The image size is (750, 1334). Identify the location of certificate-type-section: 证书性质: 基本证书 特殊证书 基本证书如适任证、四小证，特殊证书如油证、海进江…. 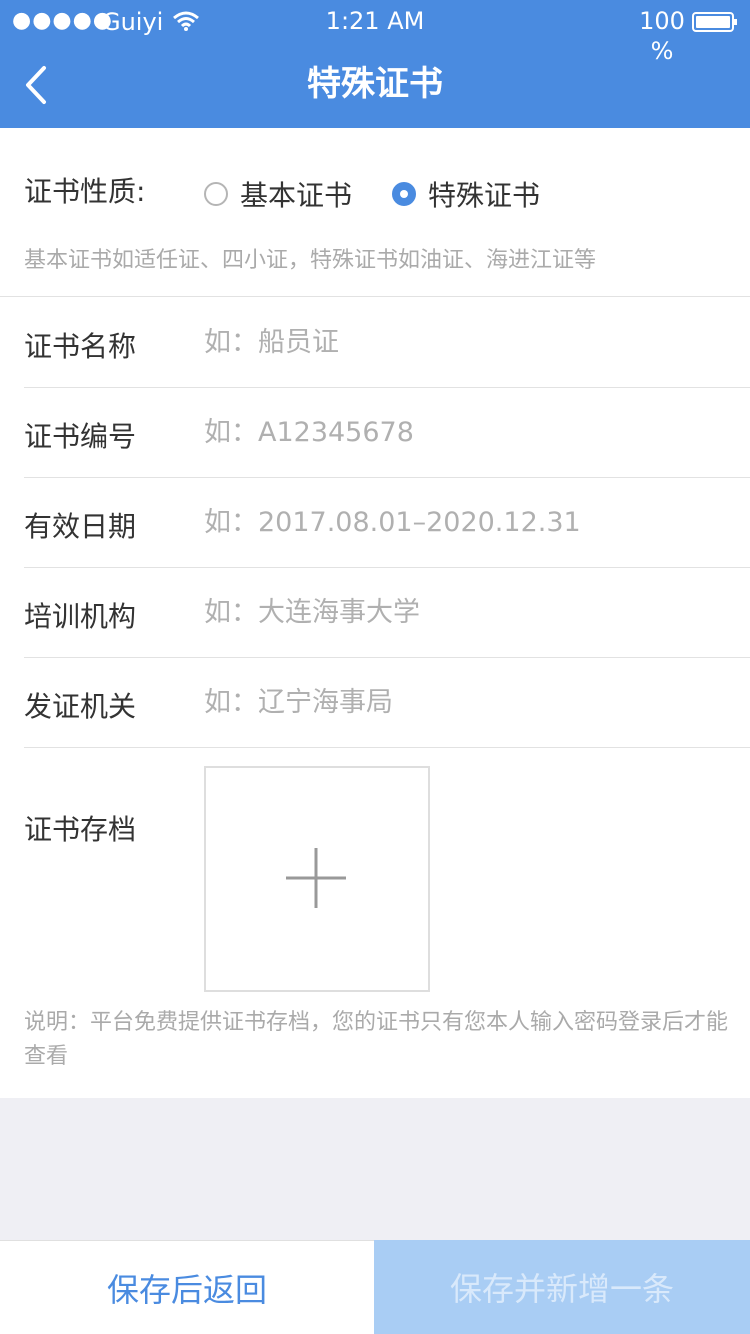
(375, 212).